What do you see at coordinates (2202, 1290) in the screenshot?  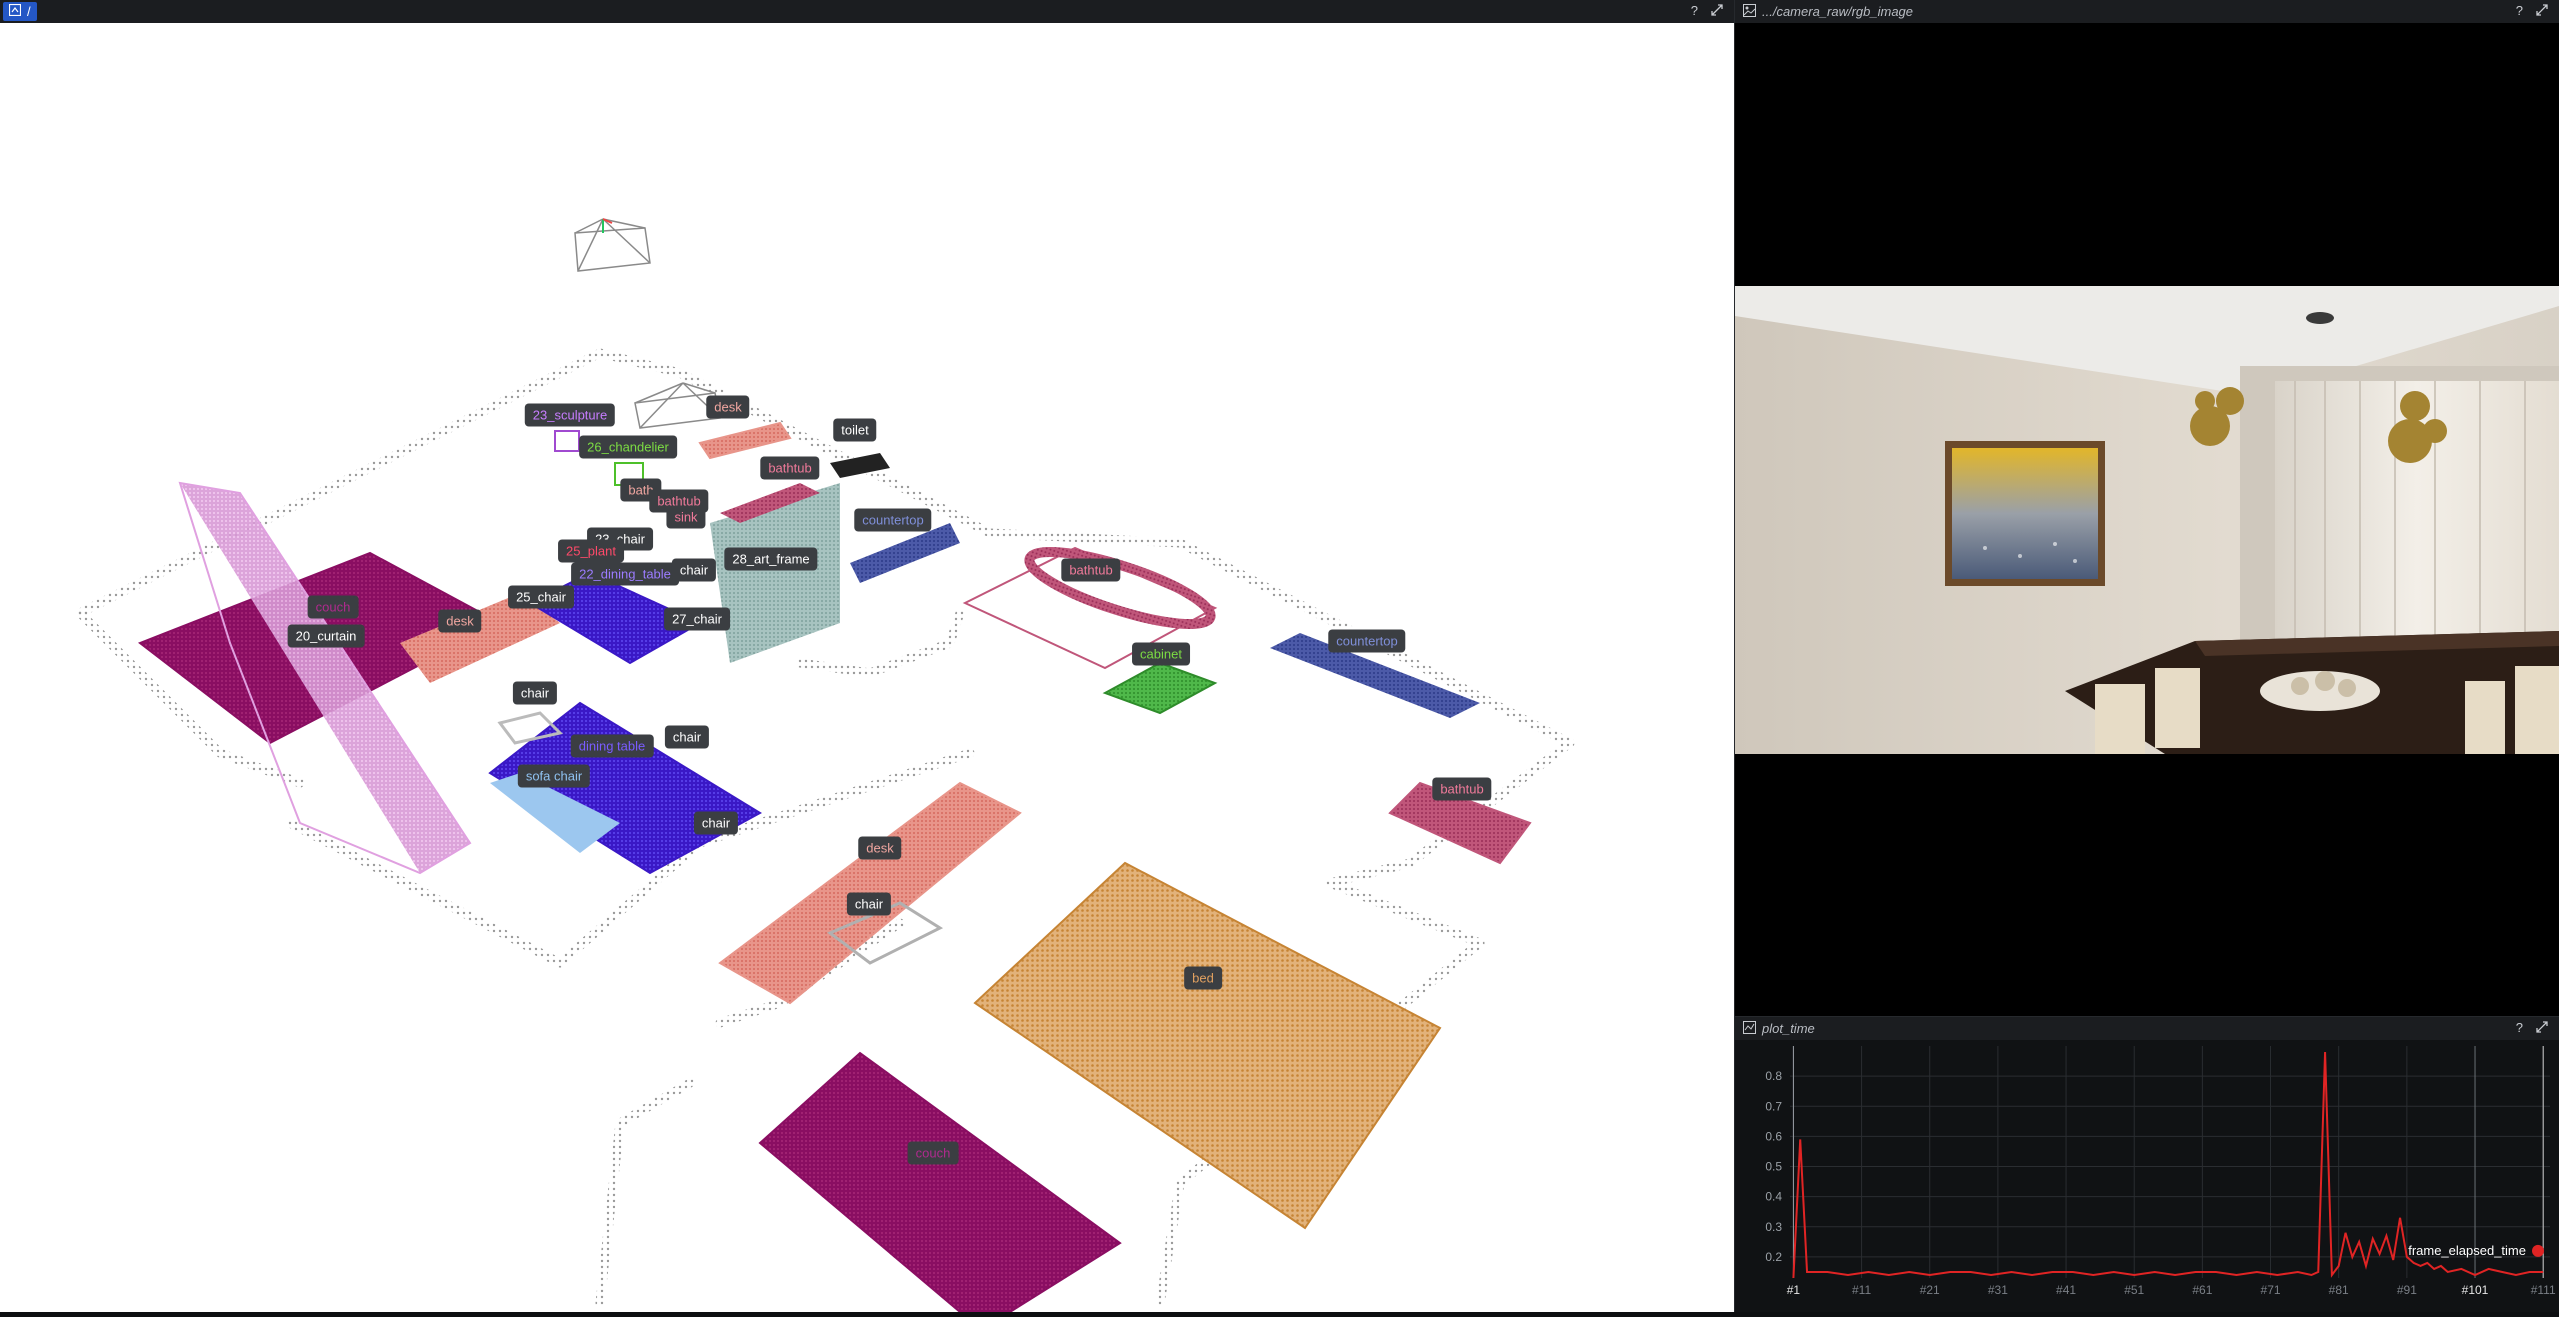 I see `x-tick-label: #61` at bounding box center [2202, 1290].